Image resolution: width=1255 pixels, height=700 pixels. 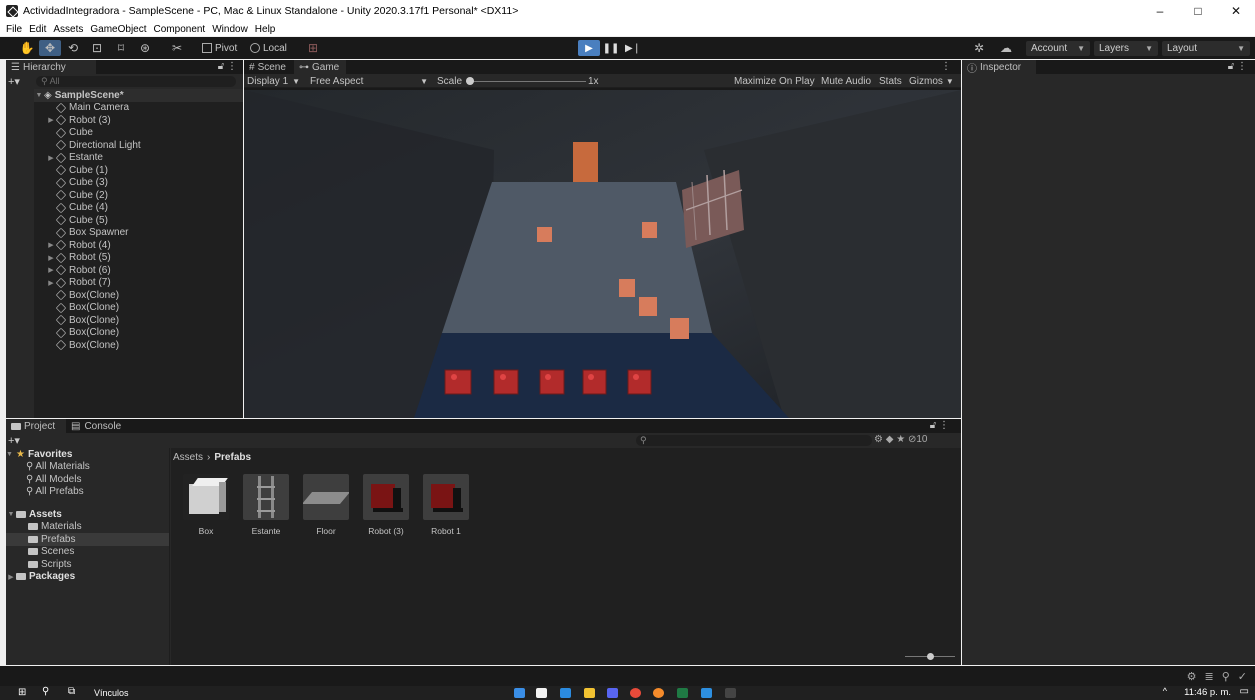 I want to click on scale-slider-handle, so click(x=470, y=81).